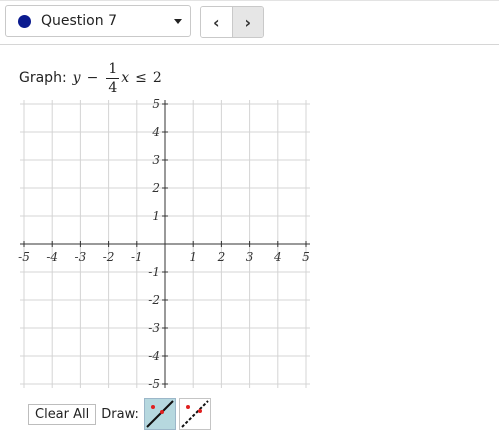  I want to click on relation-symbol: ≤, so click(141, 78).